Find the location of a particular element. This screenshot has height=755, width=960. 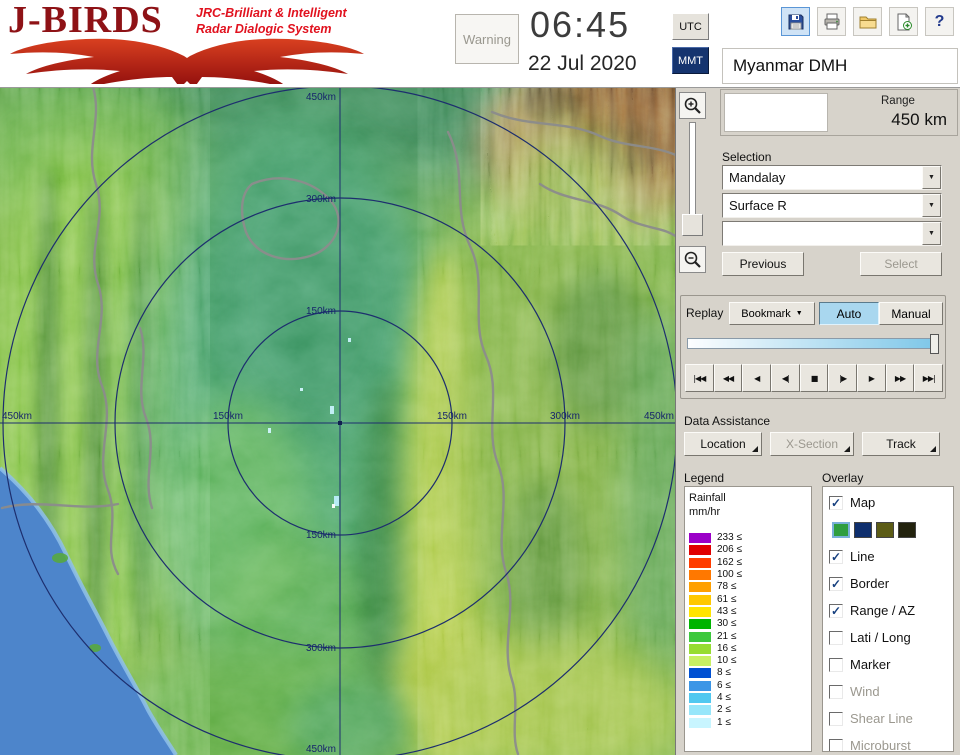

playback-jump-start-button: |◀◀ is located at coordinates (699, 378).